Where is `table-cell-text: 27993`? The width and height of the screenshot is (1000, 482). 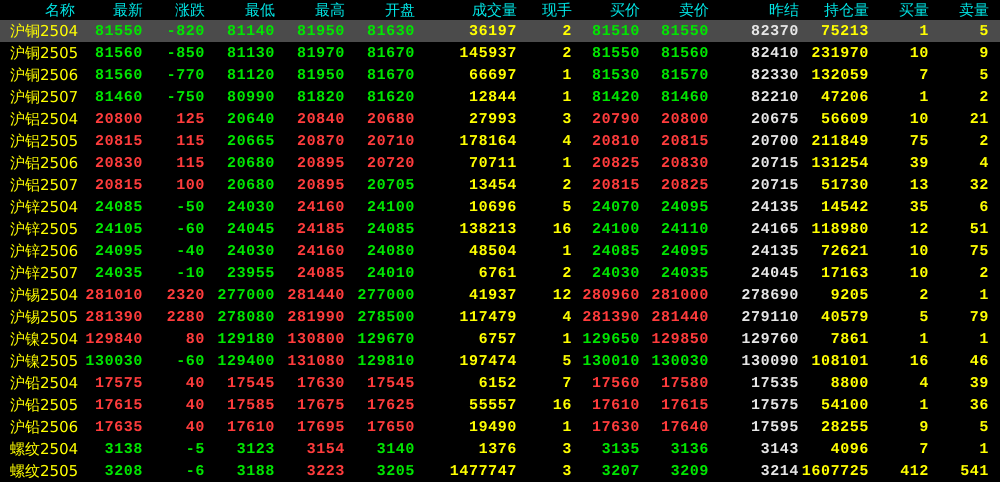
table-cell-text: 27993 is located at coordinates (492, 119).